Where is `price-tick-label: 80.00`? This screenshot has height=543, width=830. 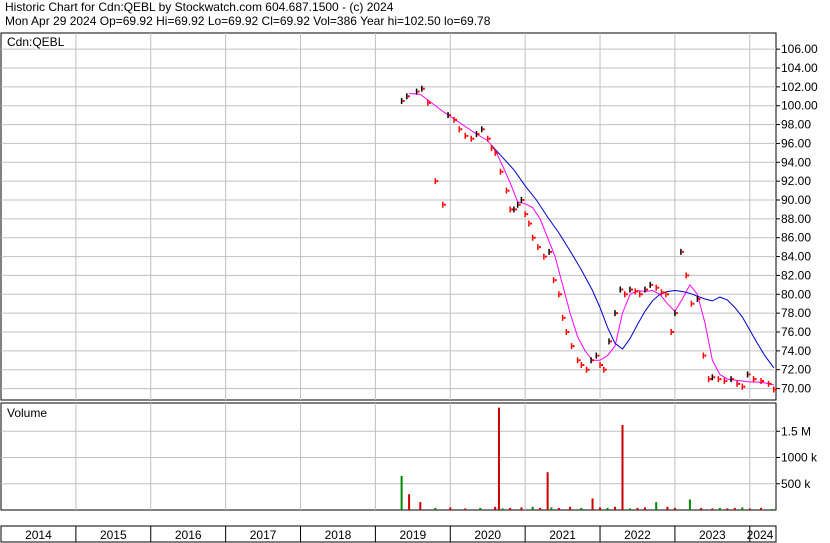 price-tick-label: 80.00 is located at coordinates (796, 294).